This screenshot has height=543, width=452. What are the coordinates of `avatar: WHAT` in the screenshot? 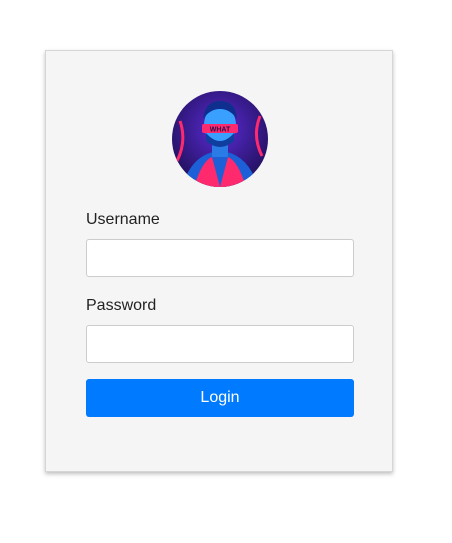 It's located at (220, 139).